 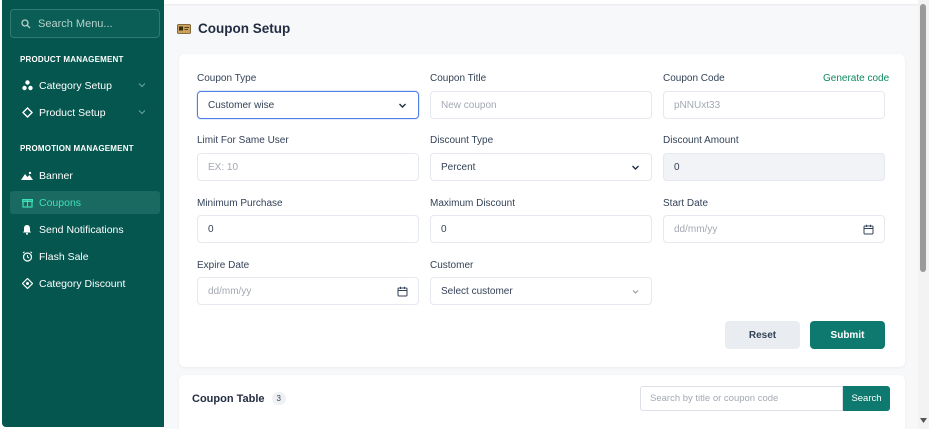 I want to click on coupon-code-input: pNNUxt33, so click(x=774, y=105).